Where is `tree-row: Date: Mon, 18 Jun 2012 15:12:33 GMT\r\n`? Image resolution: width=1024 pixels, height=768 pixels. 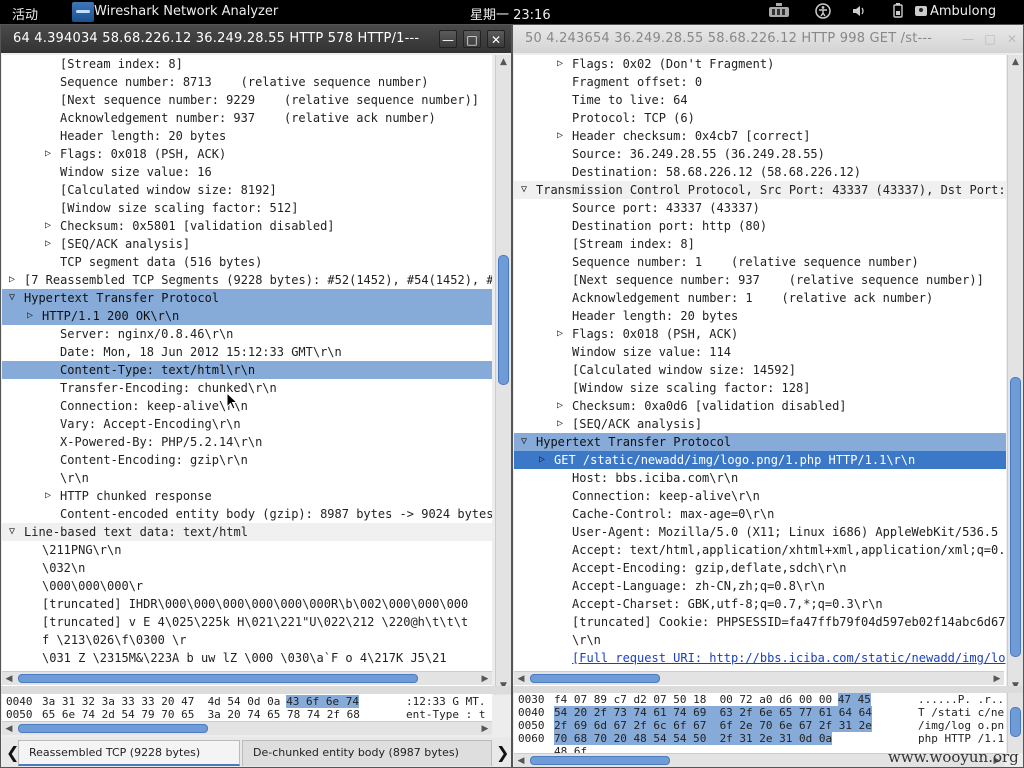
tree-row: Date: Mon, 18 Jun 2012 15:12:33 GMT\r\n is located at coordinates (247, 352).